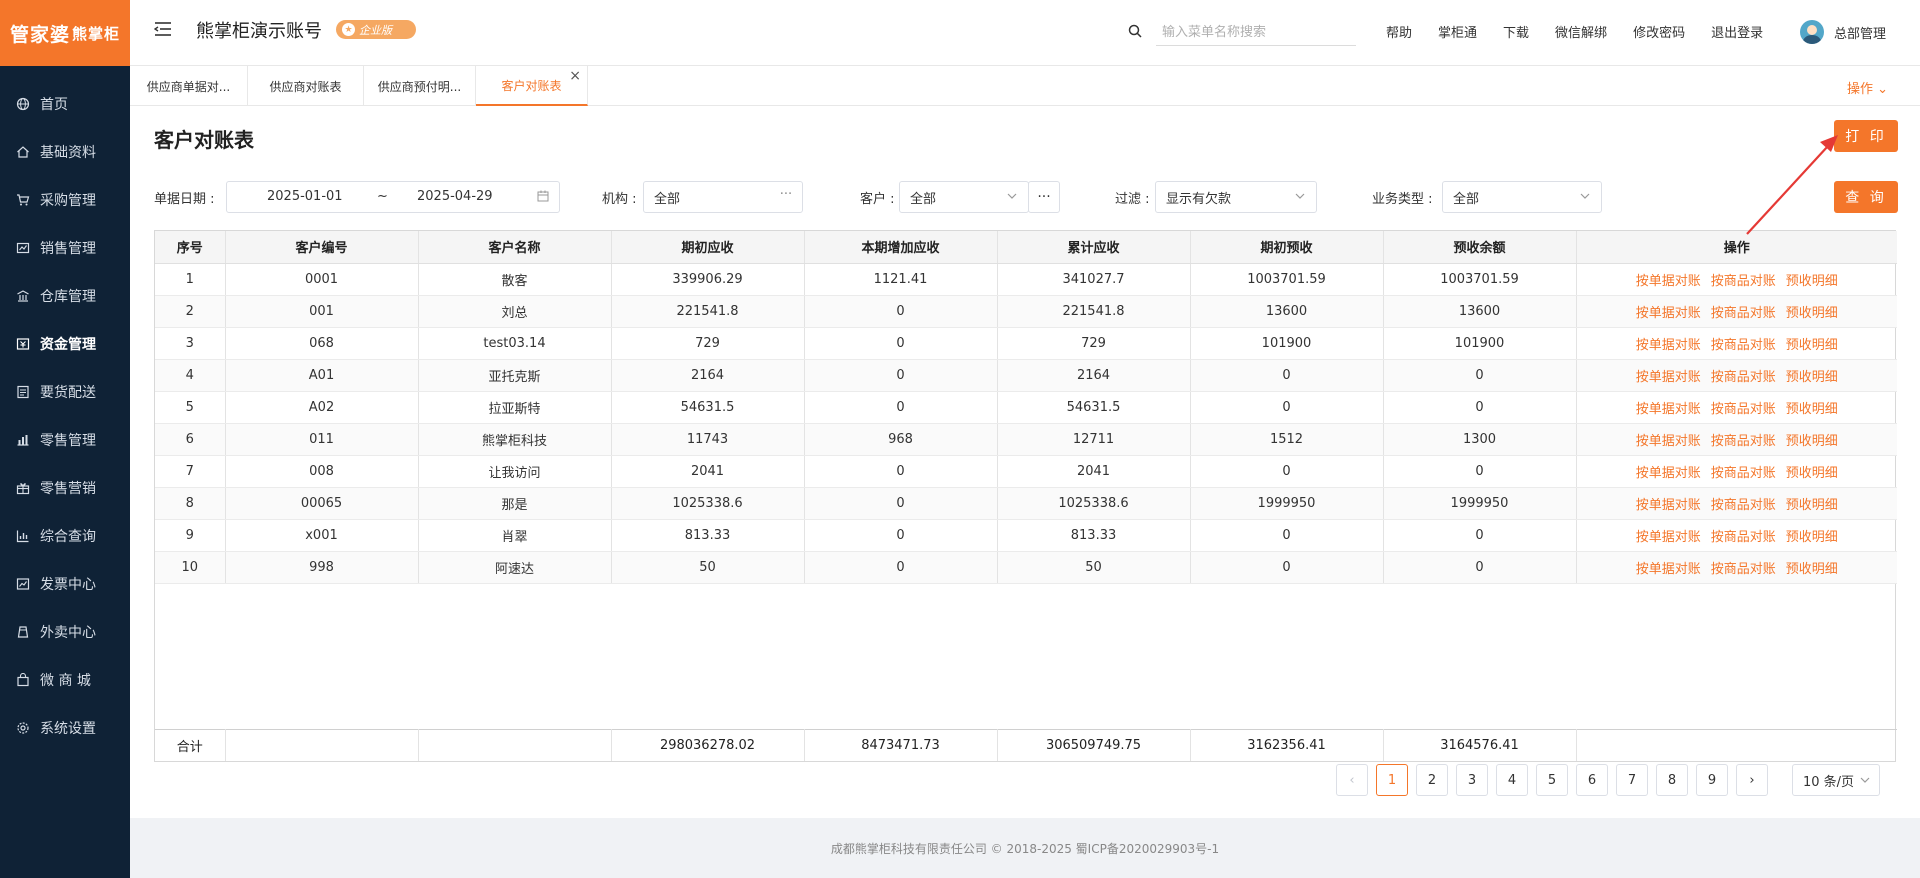 This screenshot has height=878, width=1920. Describe the element at coordinates (1135, 31) in the screenshot. I see `search-icon` at that location.